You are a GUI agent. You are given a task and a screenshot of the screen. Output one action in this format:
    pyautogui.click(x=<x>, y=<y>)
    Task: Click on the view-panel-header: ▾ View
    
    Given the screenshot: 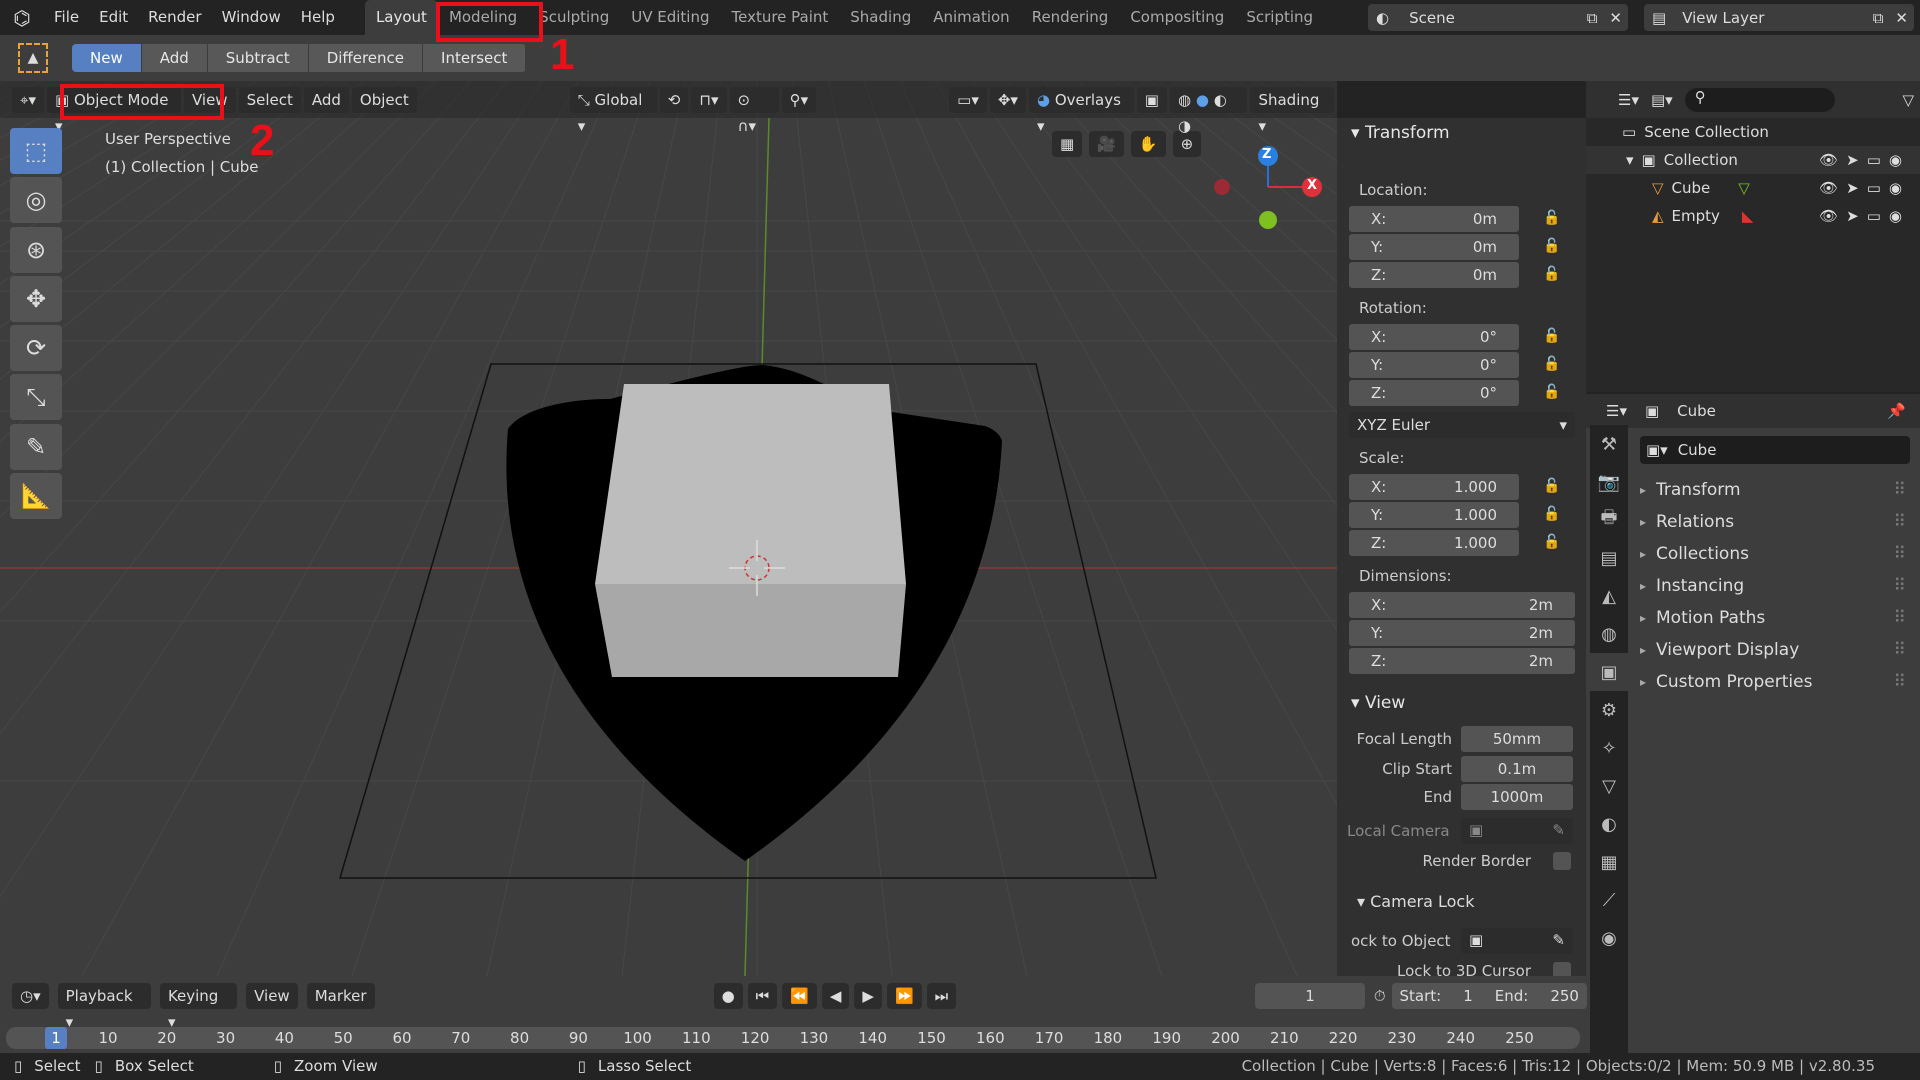 What is the action you would take?
    pyautogui.click(x=1461, y=703)
    